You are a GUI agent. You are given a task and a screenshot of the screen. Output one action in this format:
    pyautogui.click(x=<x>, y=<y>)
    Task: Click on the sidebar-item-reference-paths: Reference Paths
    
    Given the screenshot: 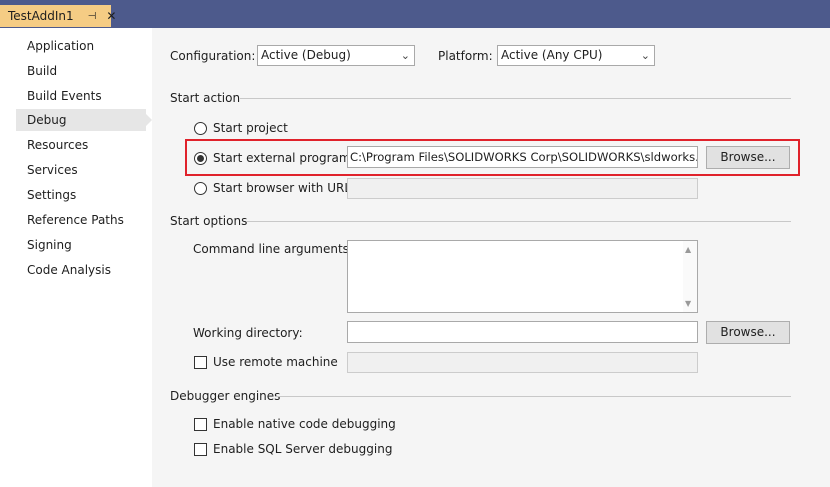 What is the action you would take?
    pyautogui.click(x=81, y=220)
    